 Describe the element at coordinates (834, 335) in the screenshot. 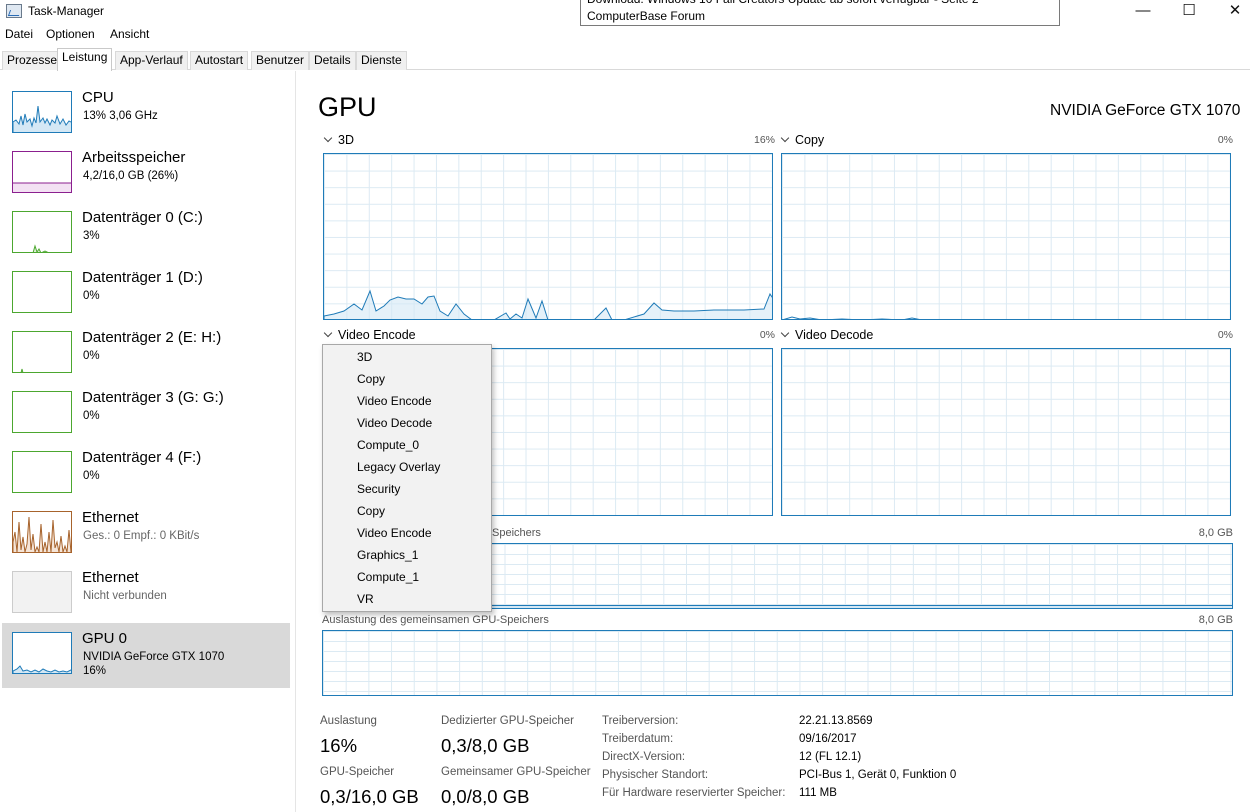

I see `engine-video-decode-label: Video Decode` at that location.